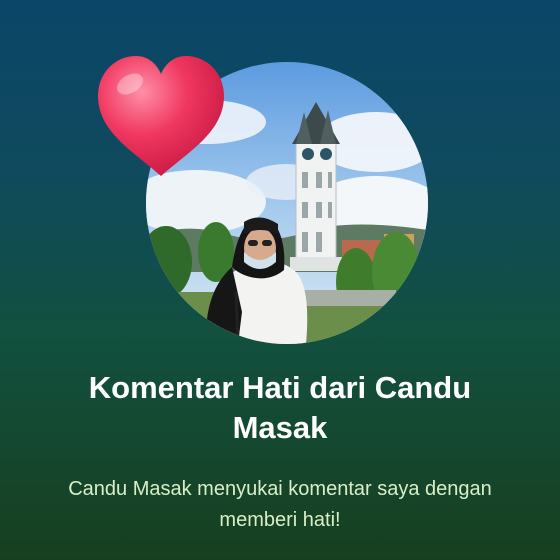 This screenshot has width=560, height=560. Describe the element at coordinates (161, 116) in the screenshot. I see `heart-icon` at that location.